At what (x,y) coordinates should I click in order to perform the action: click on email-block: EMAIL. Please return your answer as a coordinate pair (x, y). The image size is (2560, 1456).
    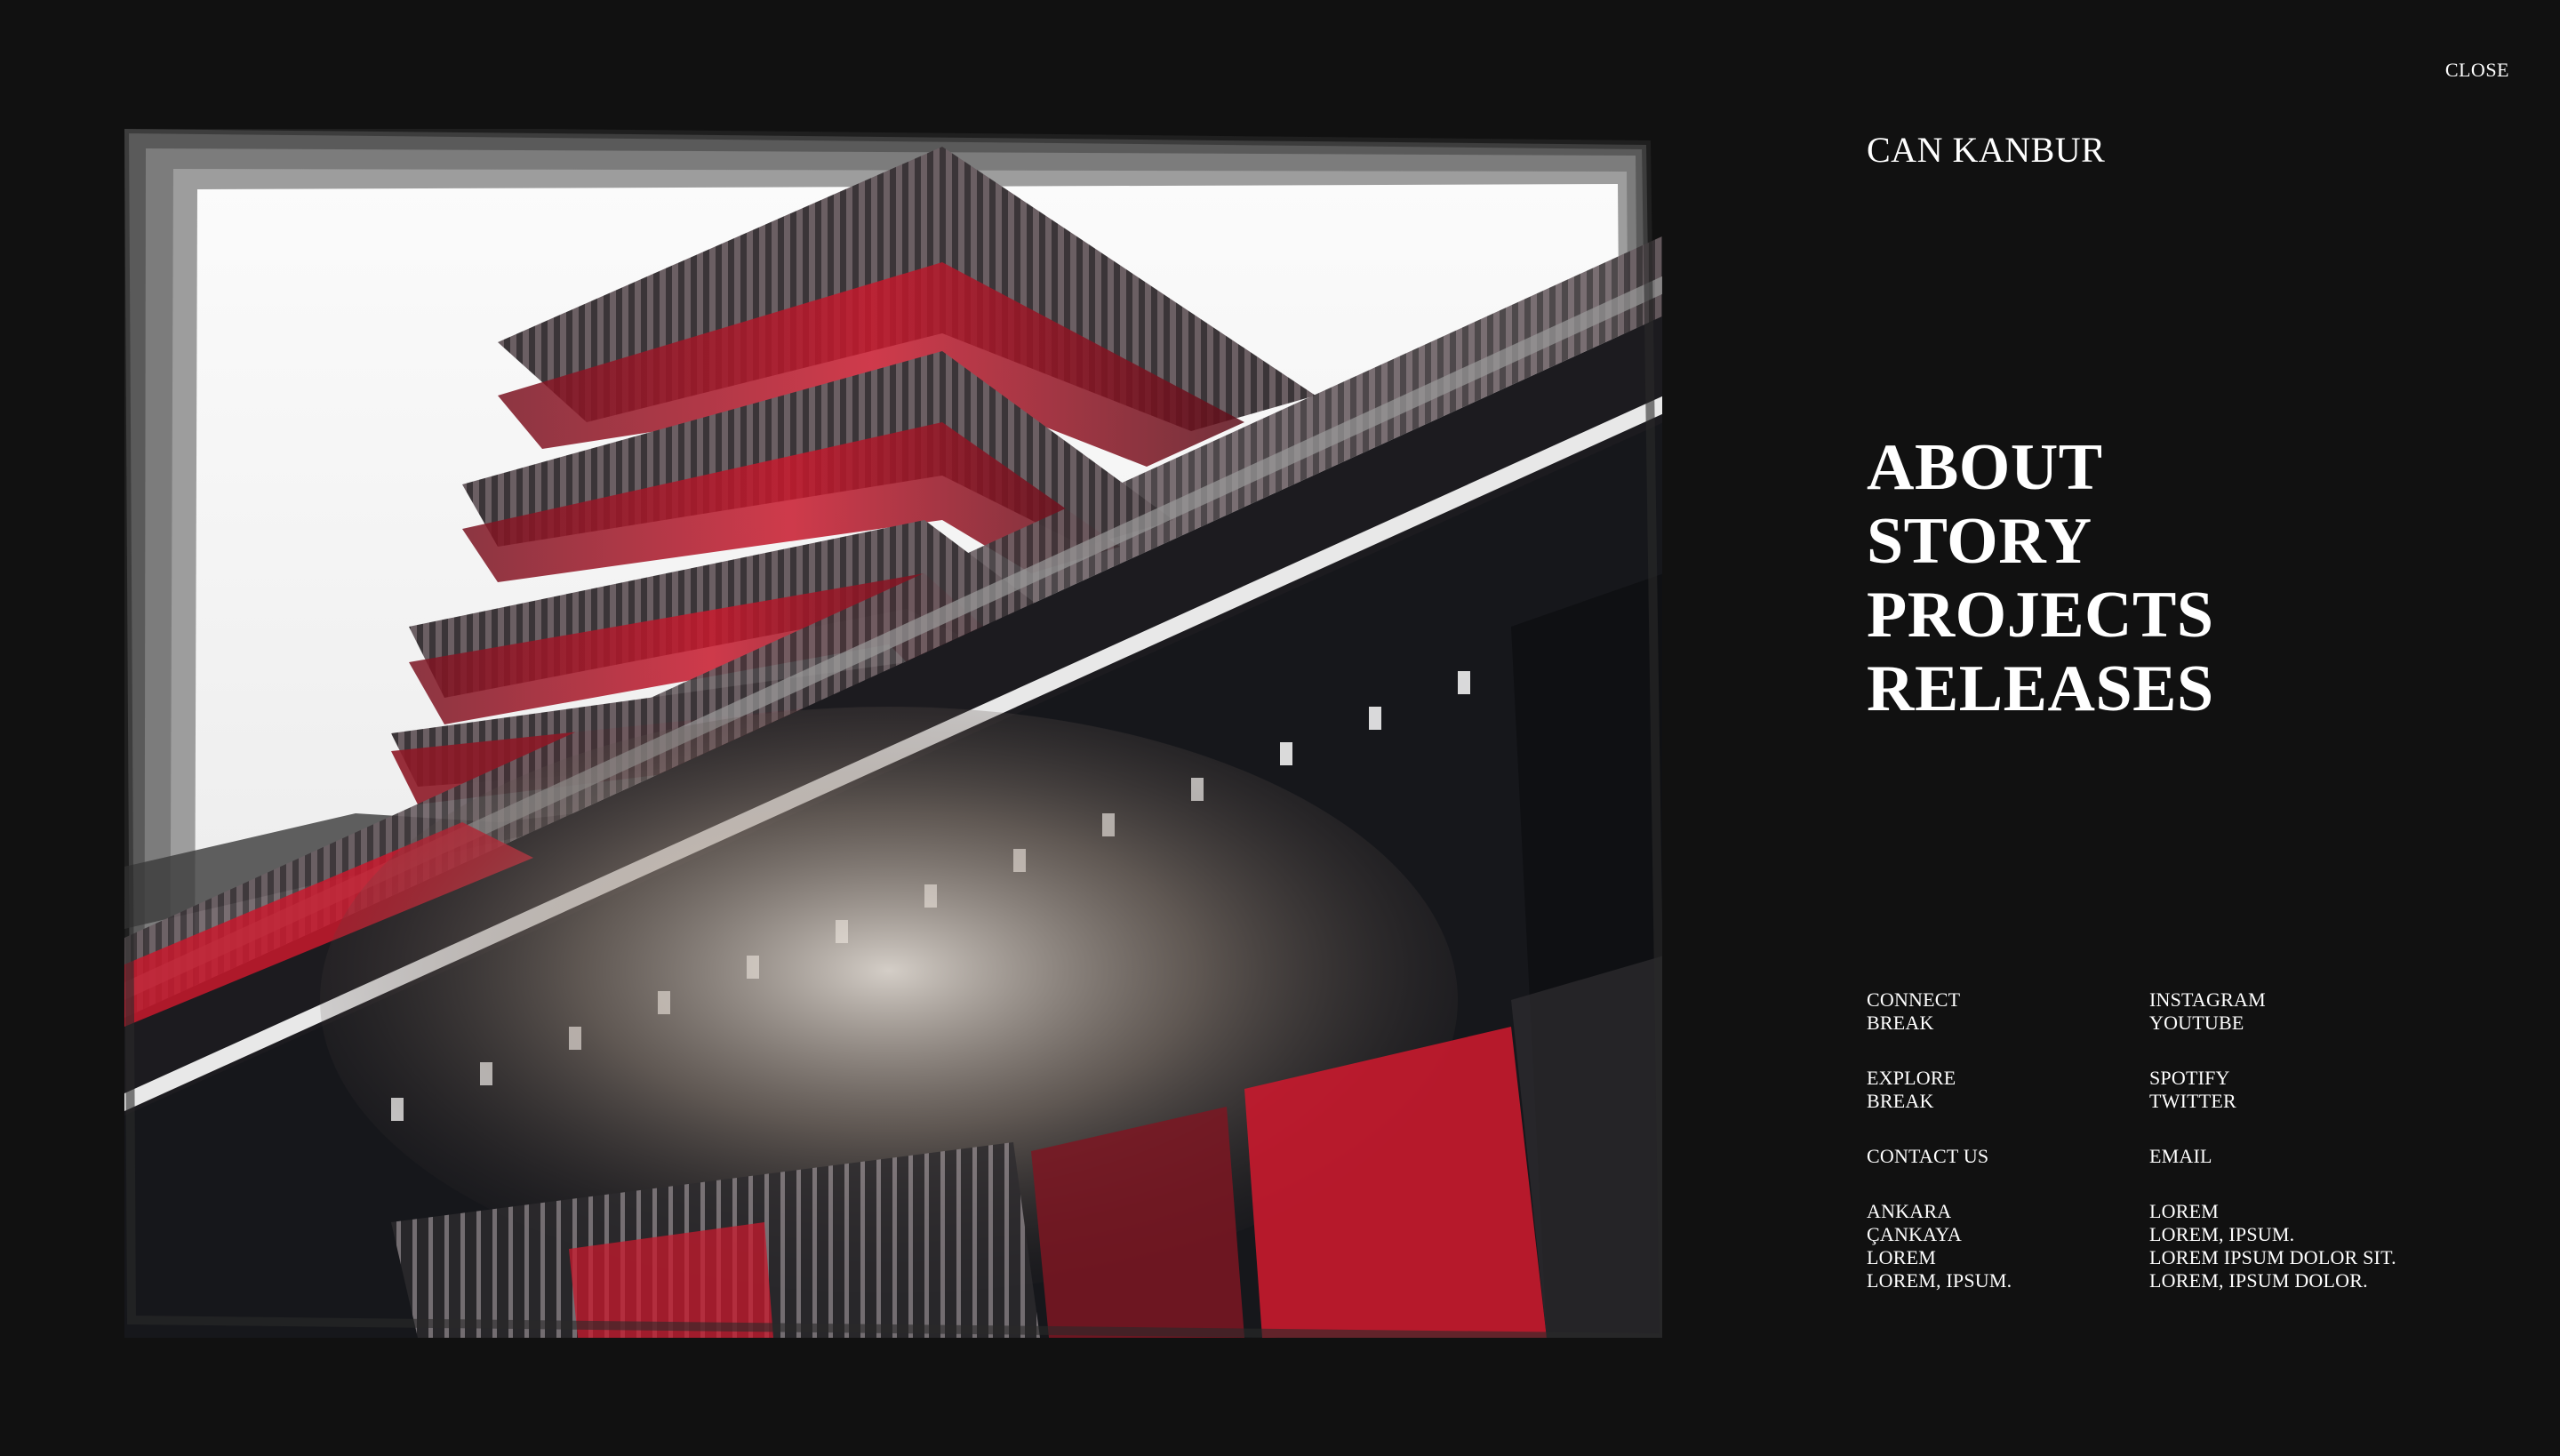
    Looking at the image, I should click on (2319, 1156).